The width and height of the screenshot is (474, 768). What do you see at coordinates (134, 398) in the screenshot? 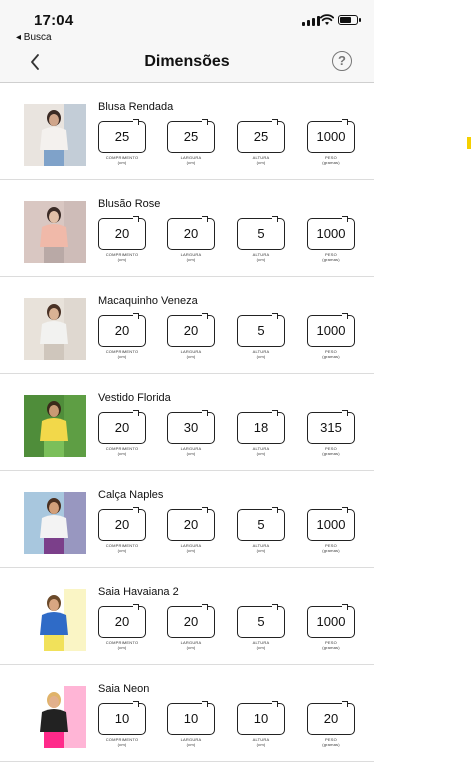
I see `product-name: Vestido Florida` at bounding box center [134, 398].